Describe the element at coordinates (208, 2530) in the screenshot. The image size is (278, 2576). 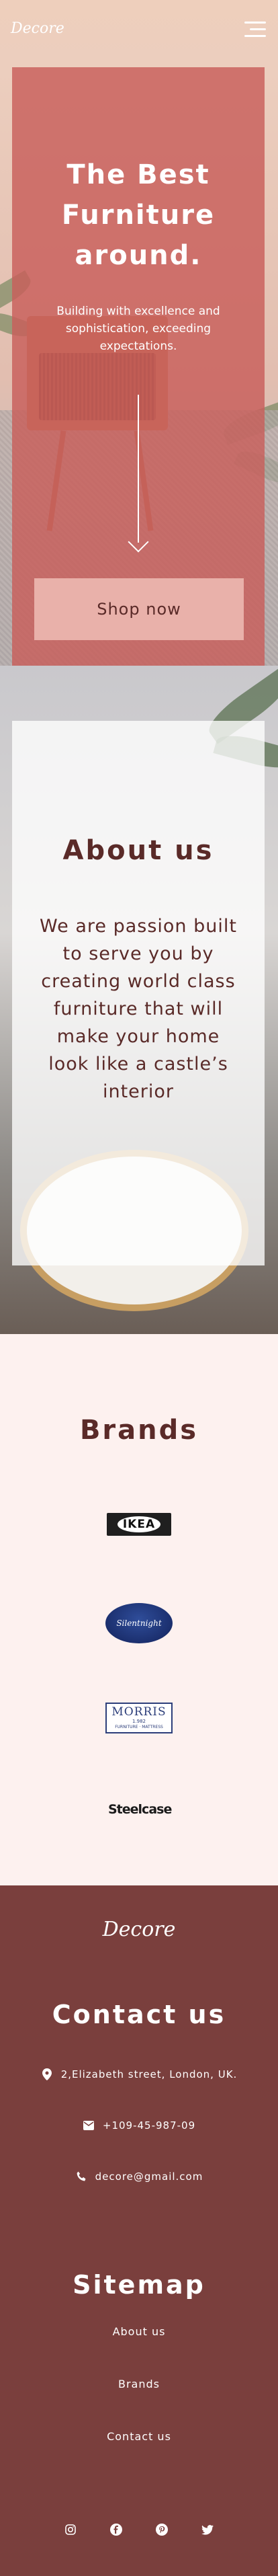
I see `twitter-icon` at that location.